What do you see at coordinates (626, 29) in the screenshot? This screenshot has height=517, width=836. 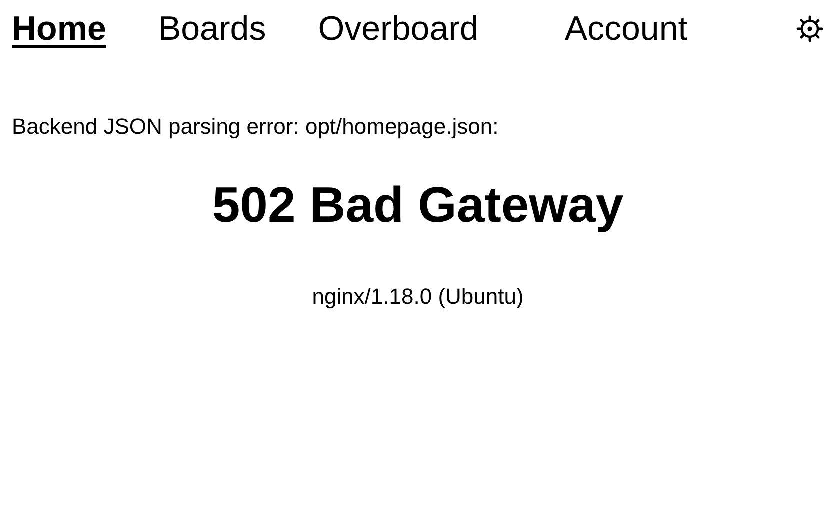 I see `nav-link: Account` at bounding box center [626, 29].